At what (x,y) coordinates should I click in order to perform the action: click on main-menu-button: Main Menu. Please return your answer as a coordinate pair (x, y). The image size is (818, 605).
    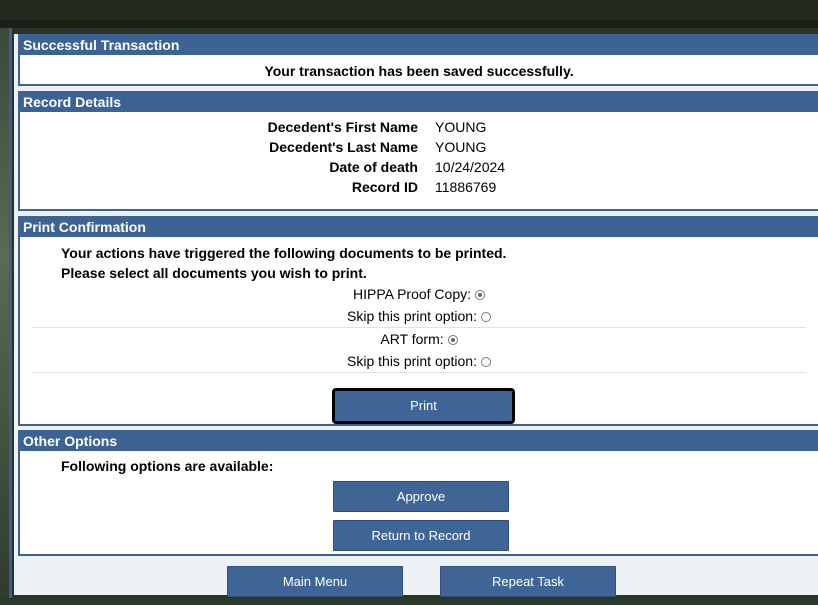
    Looking at the image, I should click on (315, 581).